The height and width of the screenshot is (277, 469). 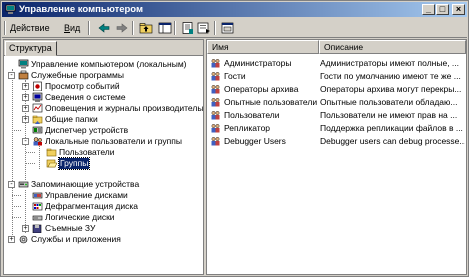 I want to click on tree-item-label: Запоминающие устройства, so click(x=85, y=184).